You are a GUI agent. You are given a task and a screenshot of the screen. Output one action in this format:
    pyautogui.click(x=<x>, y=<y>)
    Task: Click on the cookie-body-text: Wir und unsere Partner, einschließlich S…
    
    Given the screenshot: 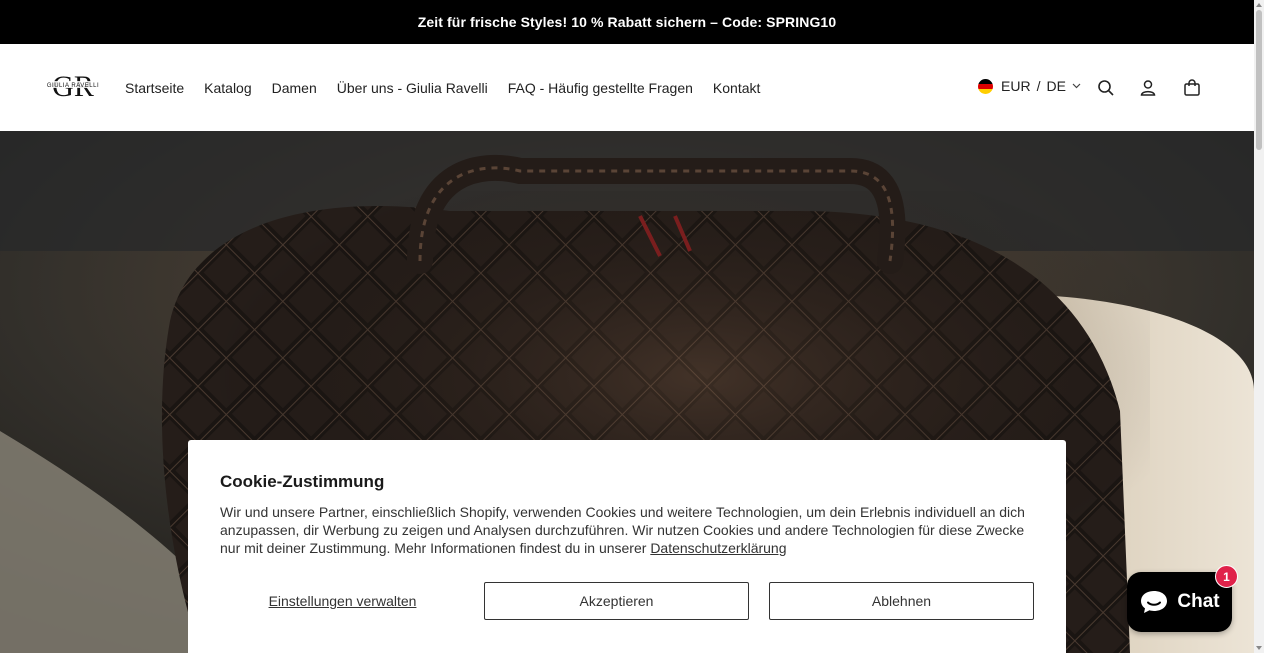 What is the action you would take?
    pyautogui.click(x=622, y=530)
    